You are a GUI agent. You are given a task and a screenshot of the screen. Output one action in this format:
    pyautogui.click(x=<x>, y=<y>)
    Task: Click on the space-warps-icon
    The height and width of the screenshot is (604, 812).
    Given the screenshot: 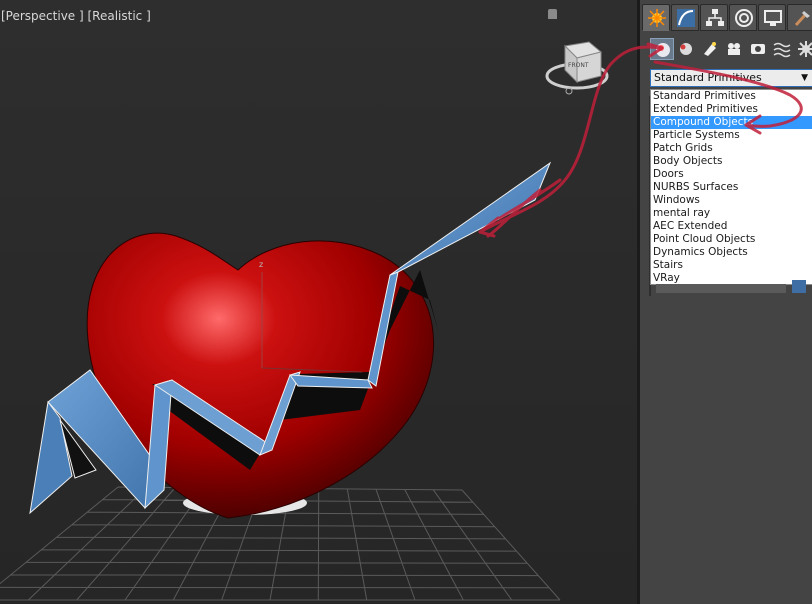 What is the action you would take?
    pyautogui.click(x=782, y=50)
    